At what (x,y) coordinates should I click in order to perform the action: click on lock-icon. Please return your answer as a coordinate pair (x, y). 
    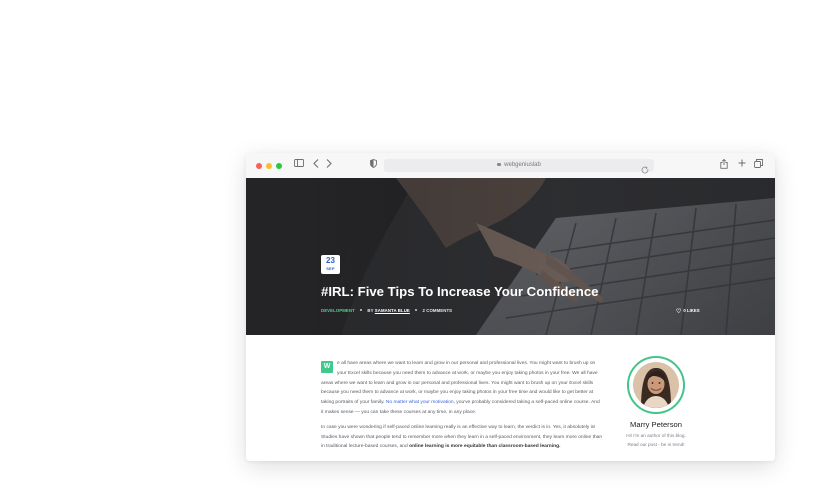
    Looking at the image, I should click on (499, 164).